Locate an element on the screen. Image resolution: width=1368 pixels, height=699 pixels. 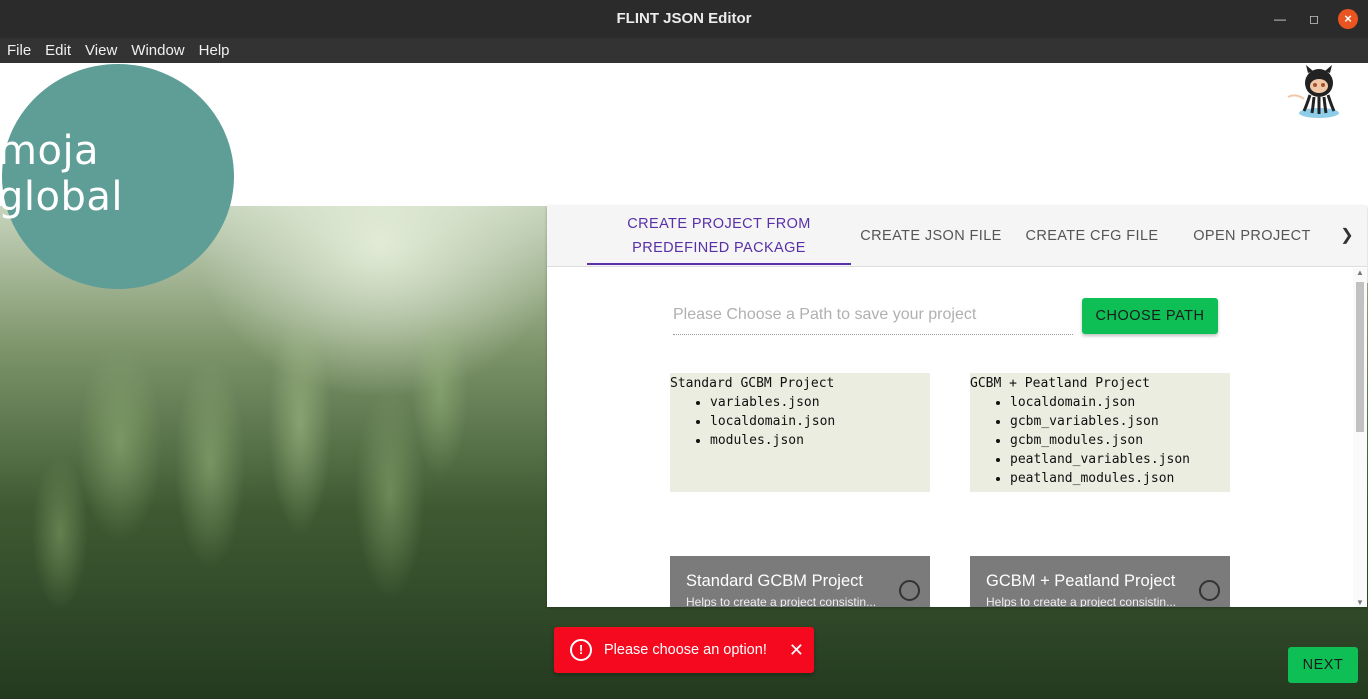
menu-edit: Edit is located at coordinates (58, 50).